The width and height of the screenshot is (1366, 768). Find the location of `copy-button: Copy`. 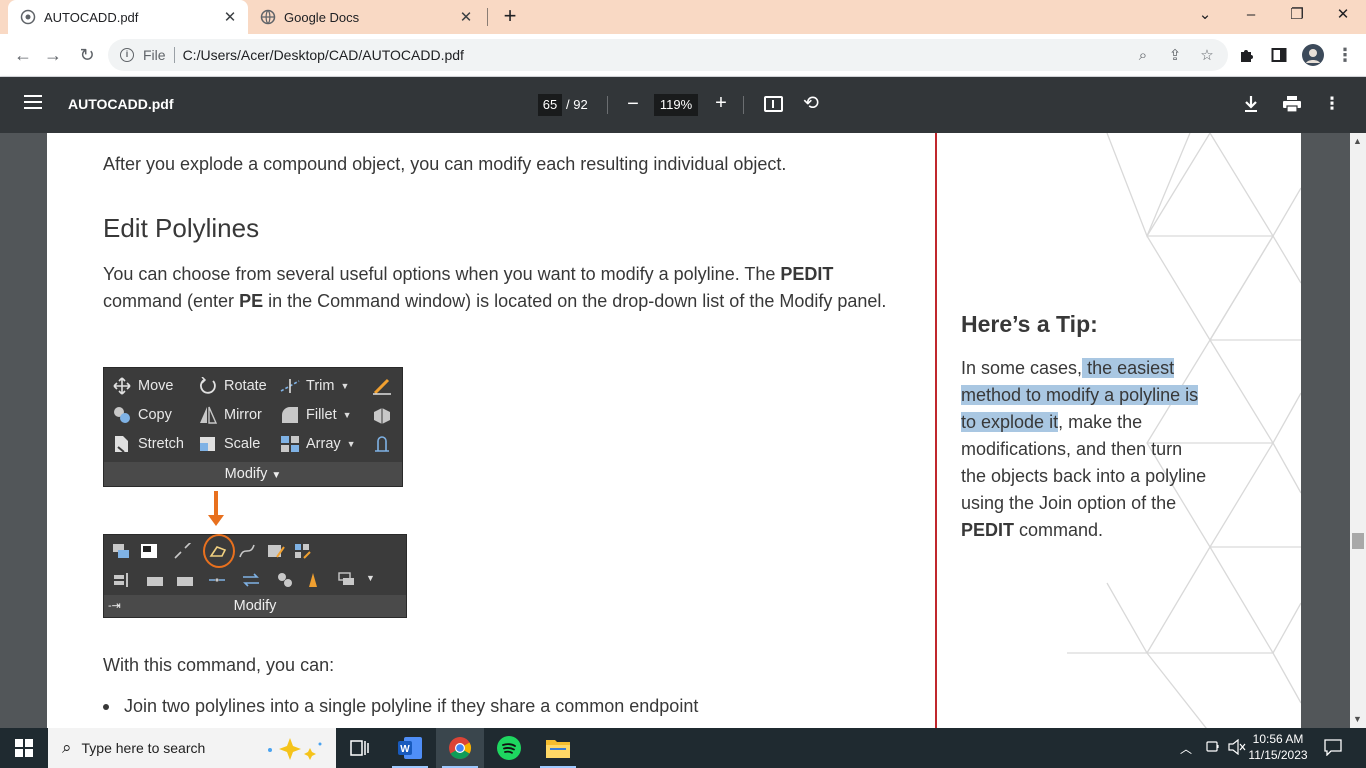

copy-button: Copy is located at coordinates (142, 415).